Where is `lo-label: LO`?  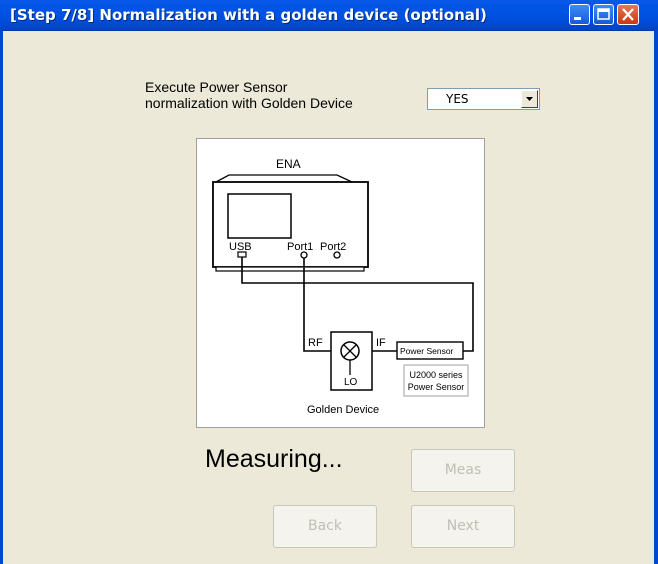
lo-label: LO is located at coordinates (351, 382).